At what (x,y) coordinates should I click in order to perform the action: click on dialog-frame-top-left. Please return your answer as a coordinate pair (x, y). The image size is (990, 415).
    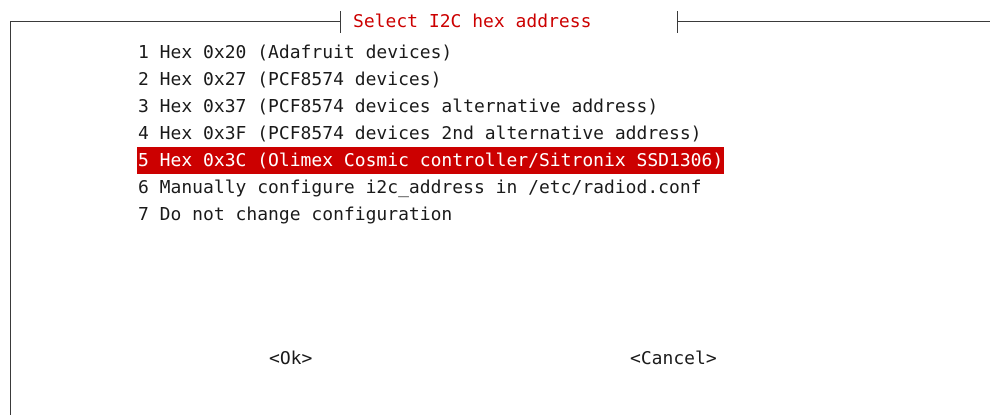
    Looking at the image, I should click on (175, 21).